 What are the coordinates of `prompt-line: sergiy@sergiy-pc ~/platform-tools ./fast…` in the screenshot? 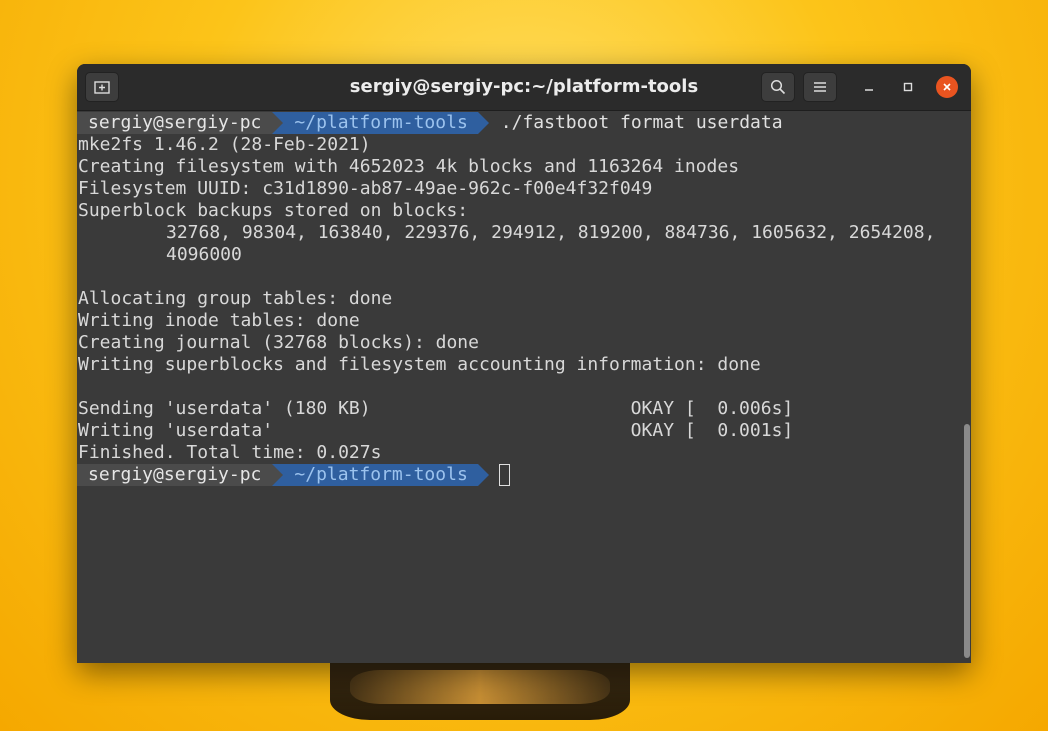 It's located at (519, 123).